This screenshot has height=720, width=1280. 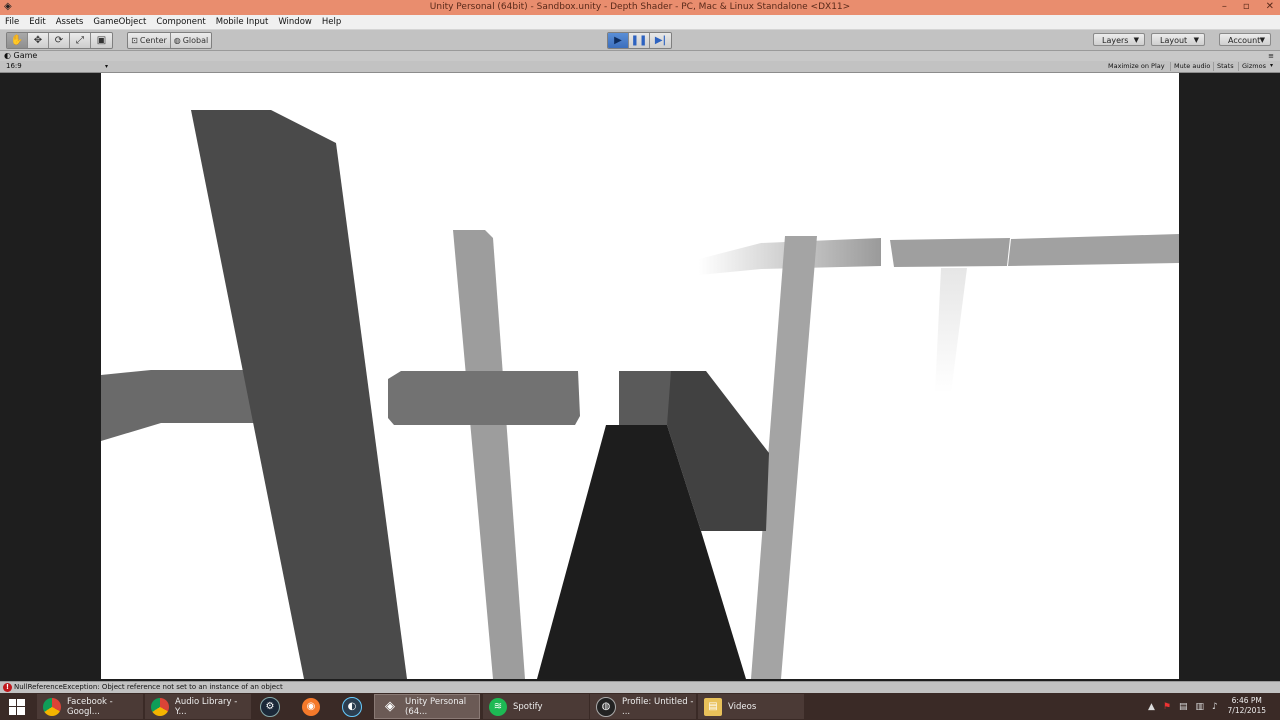 I want to click on menu-window: Window, so click(x=295, y=22).